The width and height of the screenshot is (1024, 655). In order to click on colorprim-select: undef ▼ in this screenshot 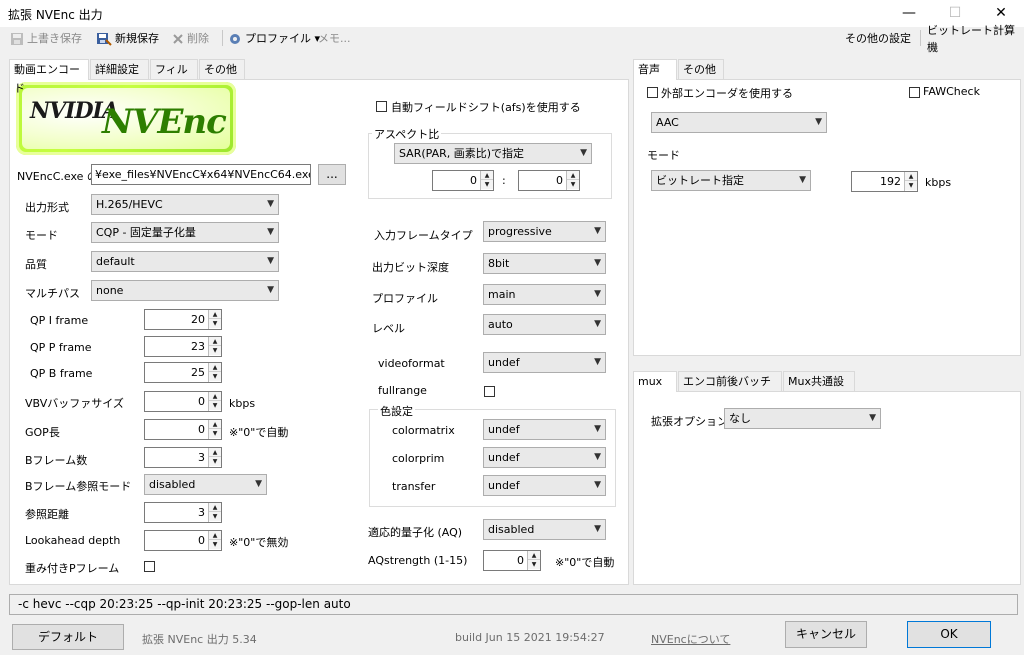, I will do `click(544, 457)`.